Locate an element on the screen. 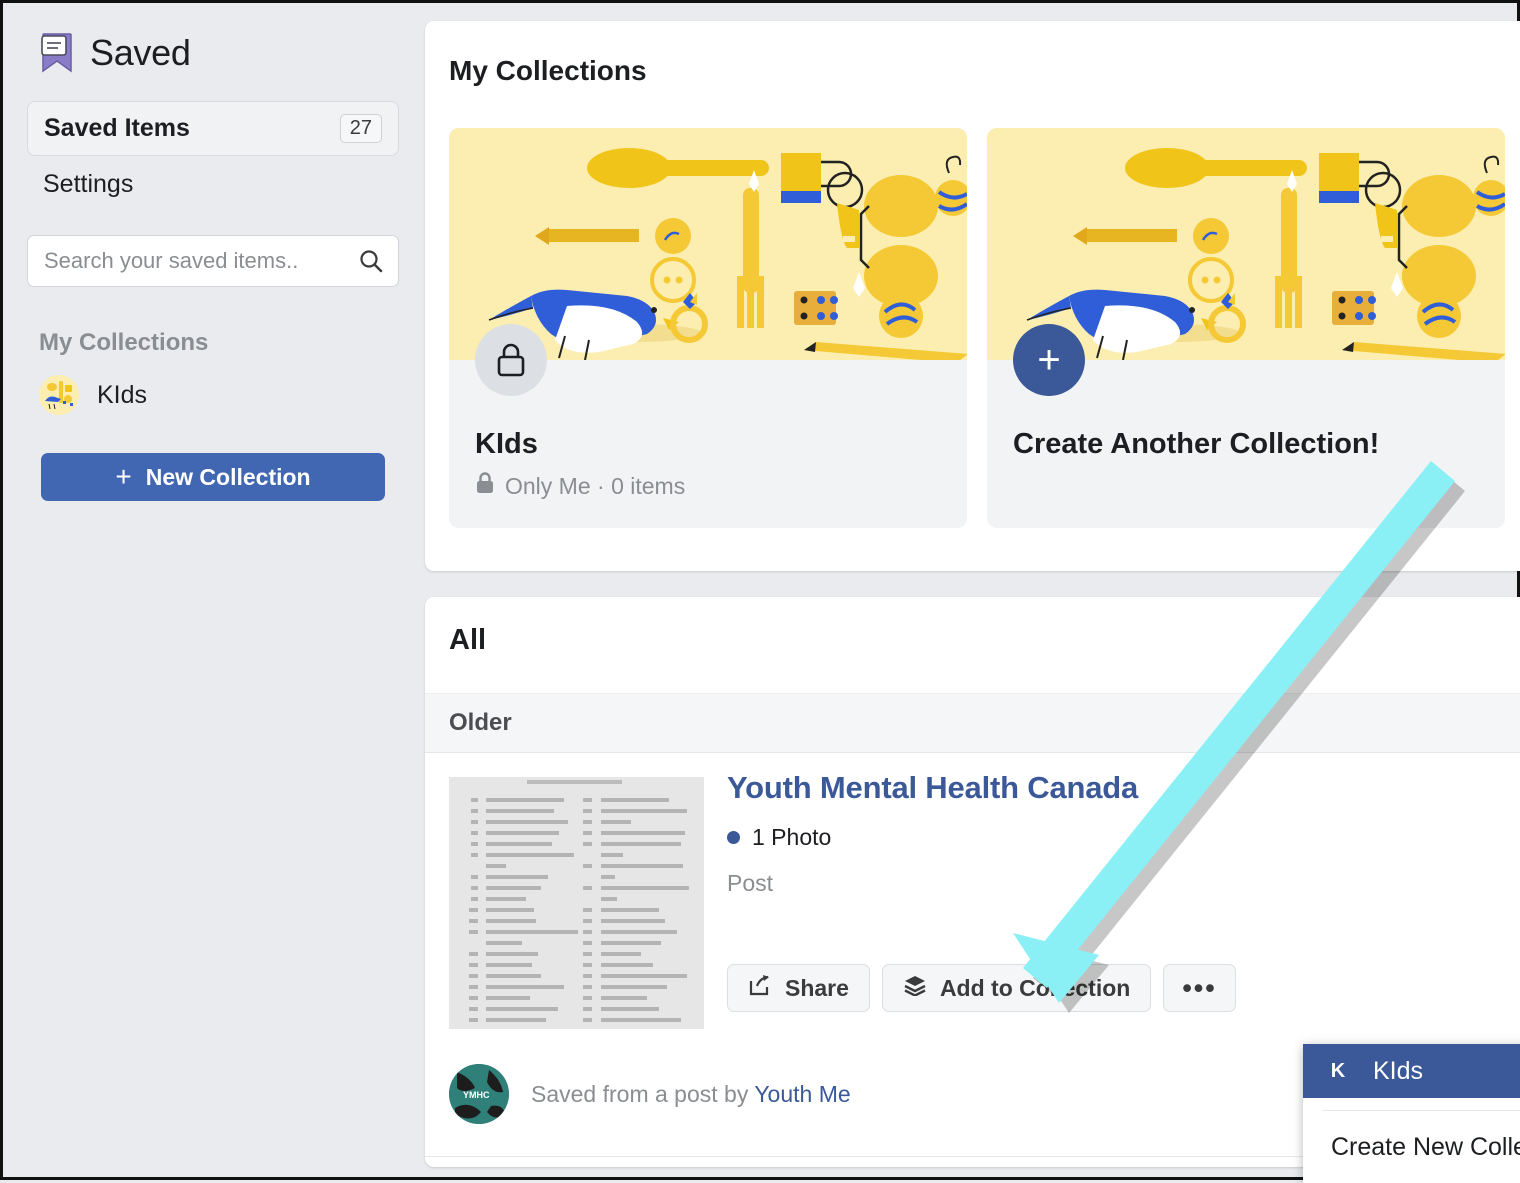 The image size is (1520, 1183). share-icon is located at coordinates (760, 988).